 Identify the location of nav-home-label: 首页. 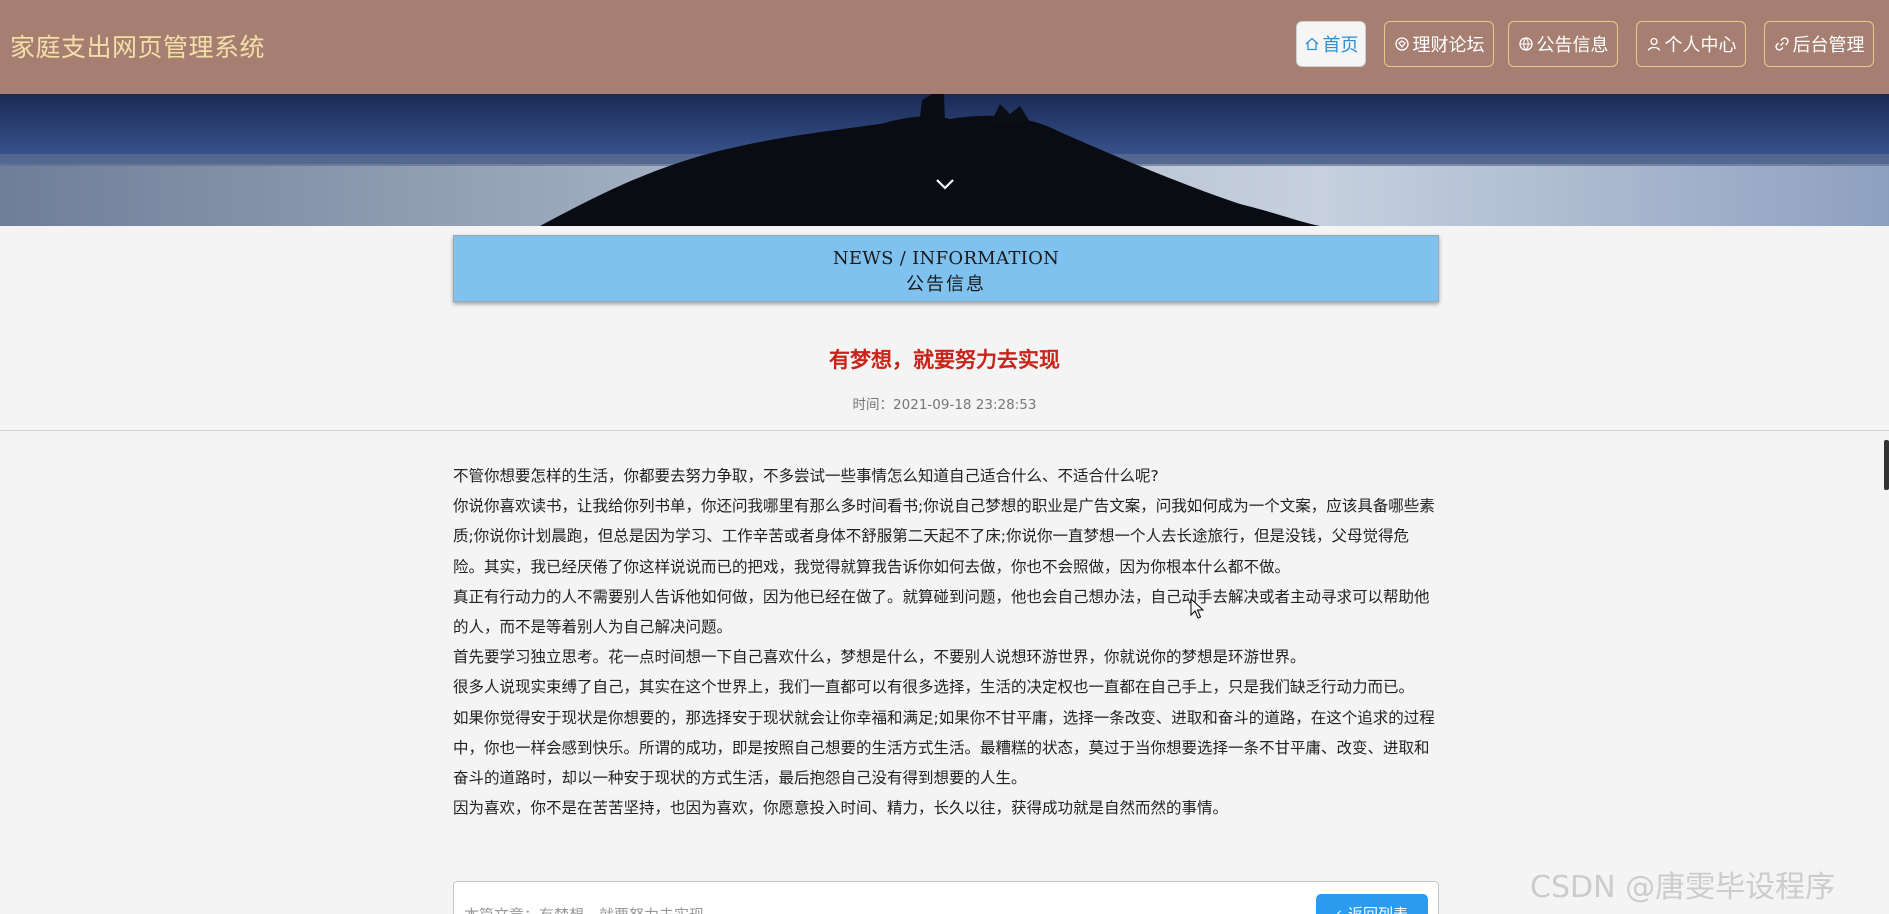
(1340, 45).